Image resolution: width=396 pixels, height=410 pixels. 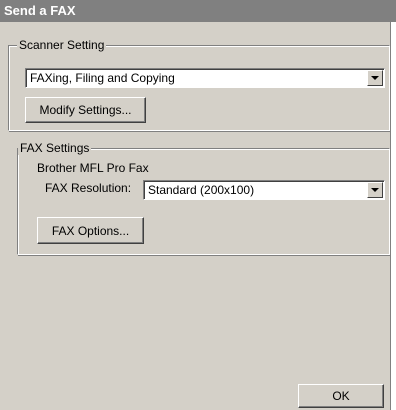 I want to click on fax-device-name: Brother MFL Pro Fax, so click(x=93, y=168).